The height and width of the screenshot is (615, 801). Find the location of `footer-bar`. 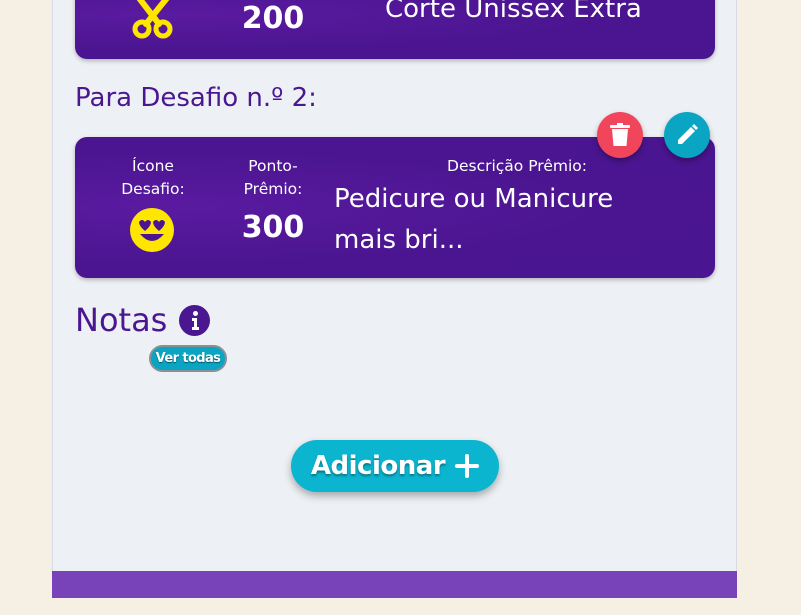

footer-bar is located at coordinates (394, 584).